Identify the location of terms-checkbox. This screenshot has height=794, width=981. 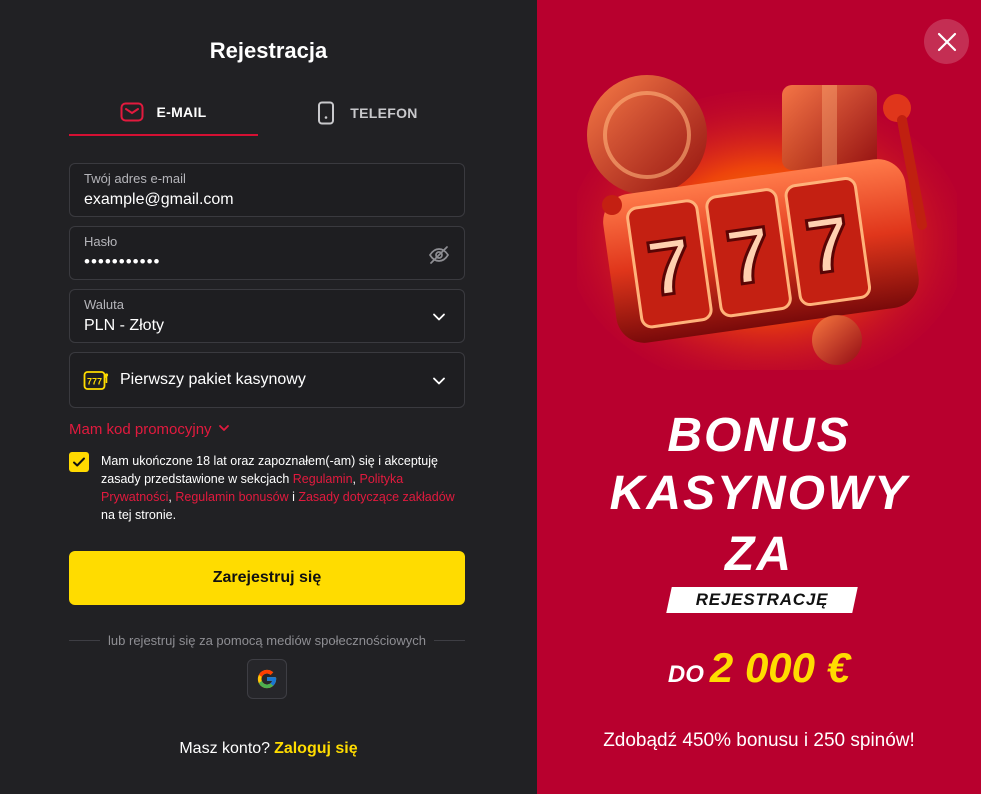
(79, 462).